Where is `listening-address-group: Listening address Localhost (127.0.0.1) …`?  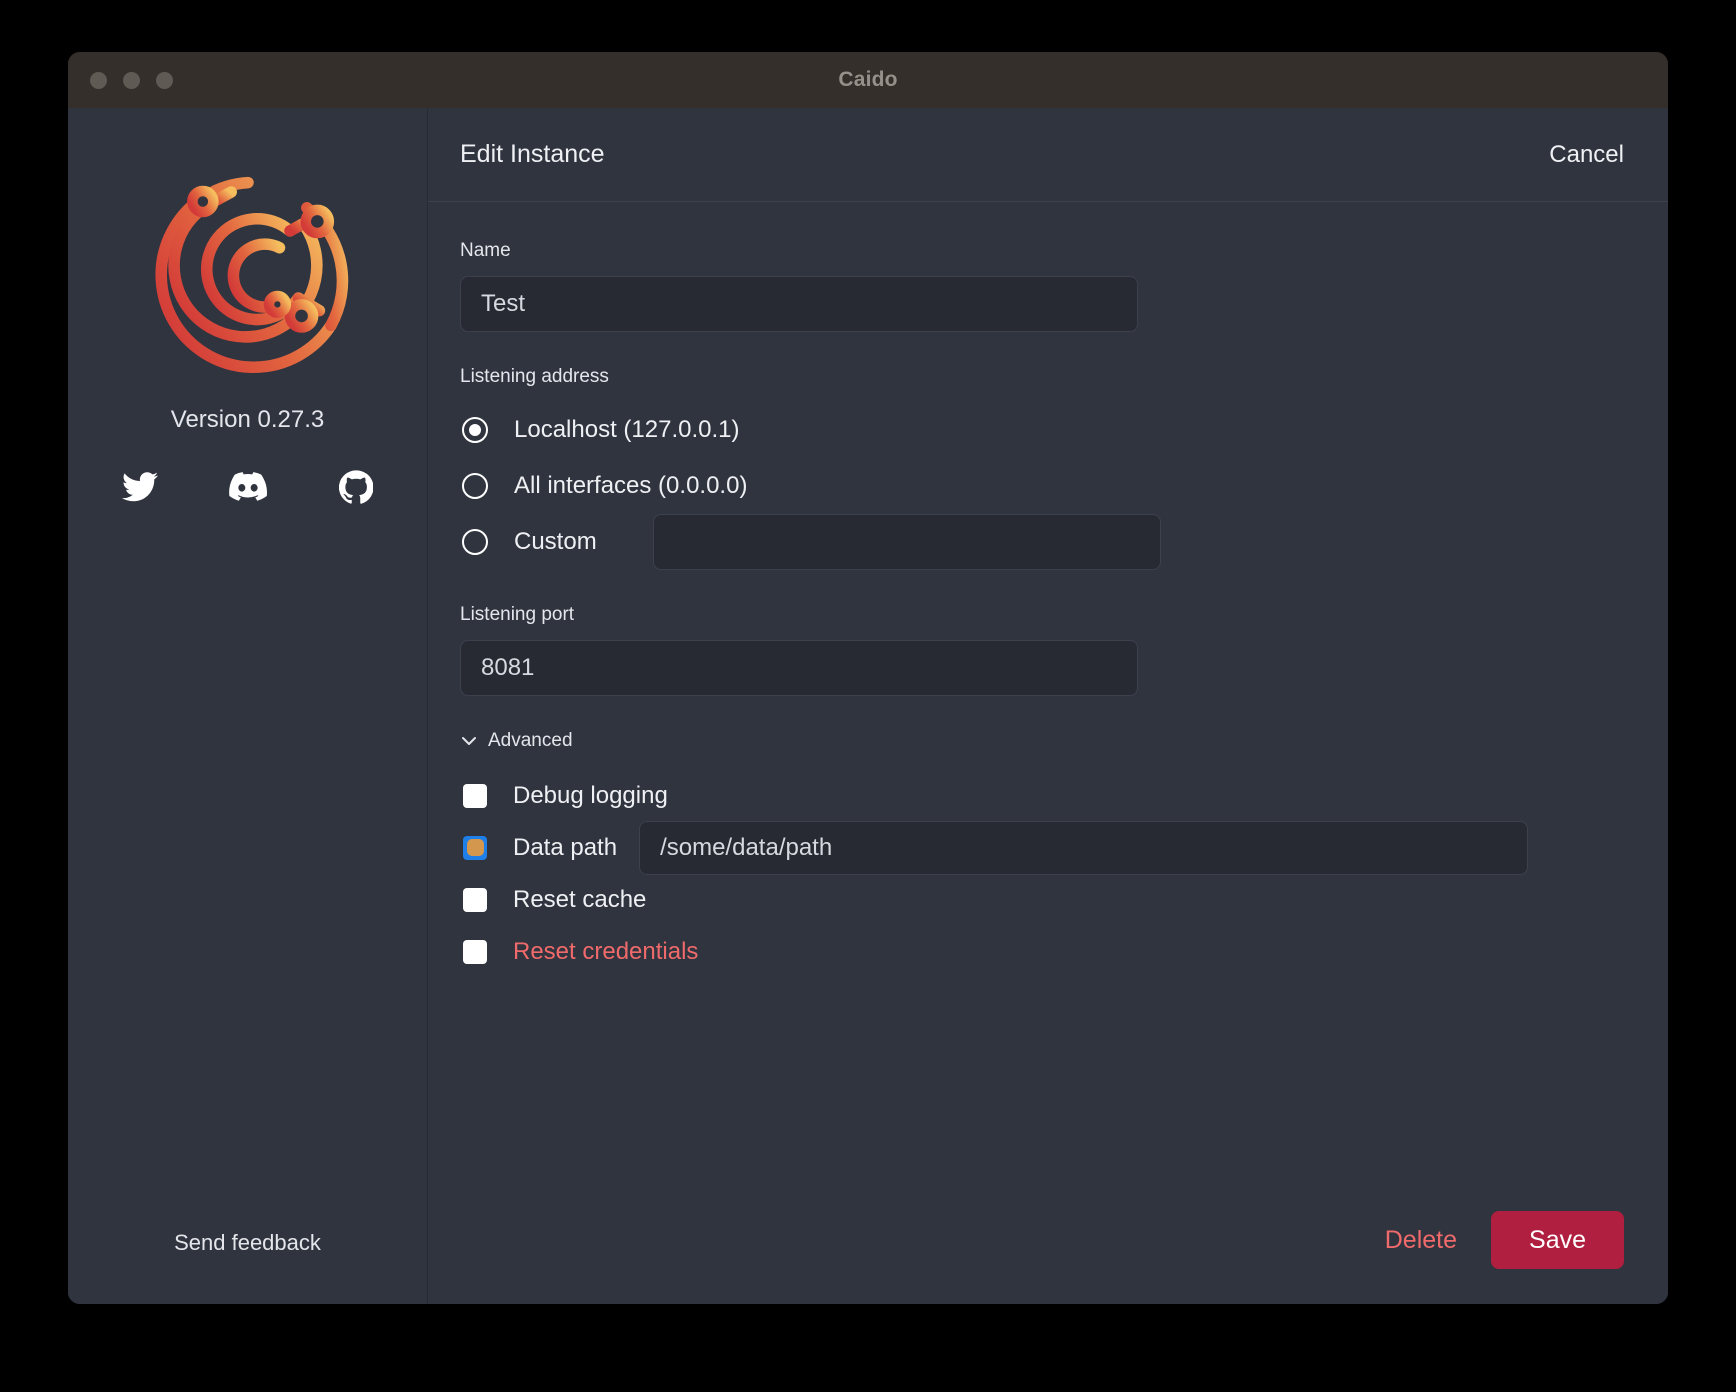 listening-address-group: Listening address Localhost (127.0.0.1) … is located at coordinates (1048, 468).